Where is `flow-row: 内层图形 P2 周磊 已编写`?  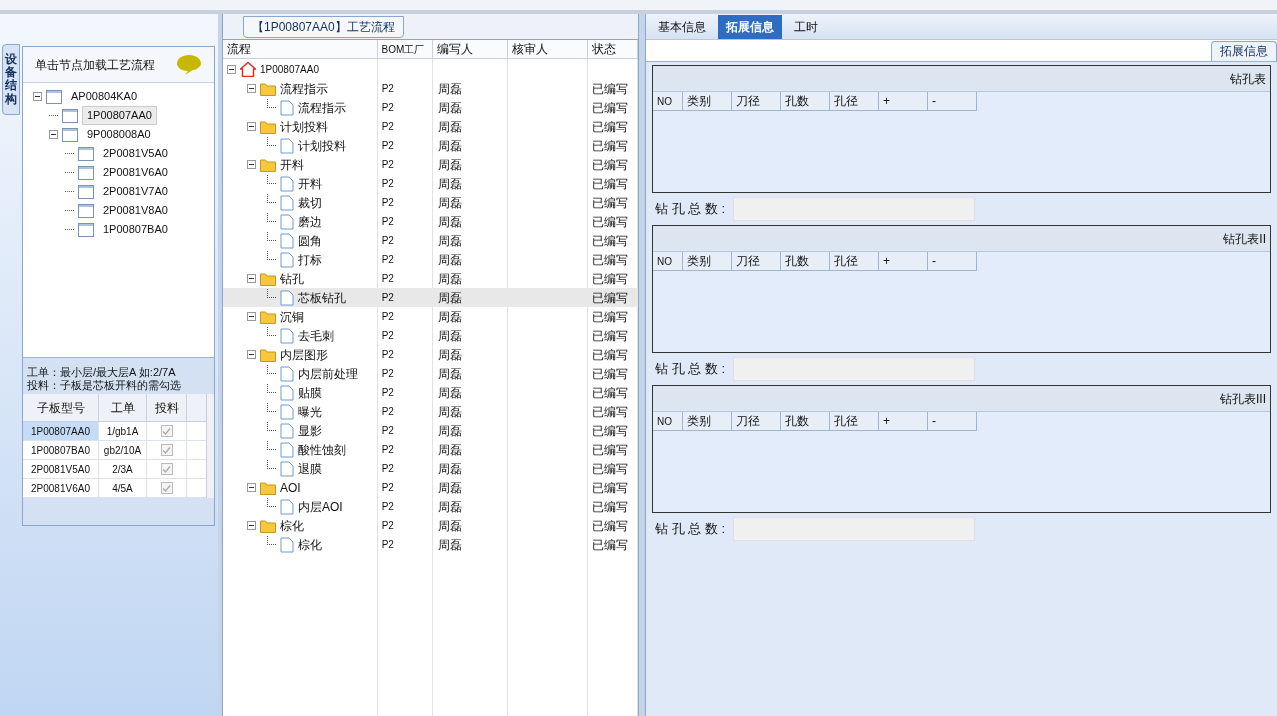 flow-row: 内层图形 P2 周磊 已编写 is located at coordinates (430, 354).